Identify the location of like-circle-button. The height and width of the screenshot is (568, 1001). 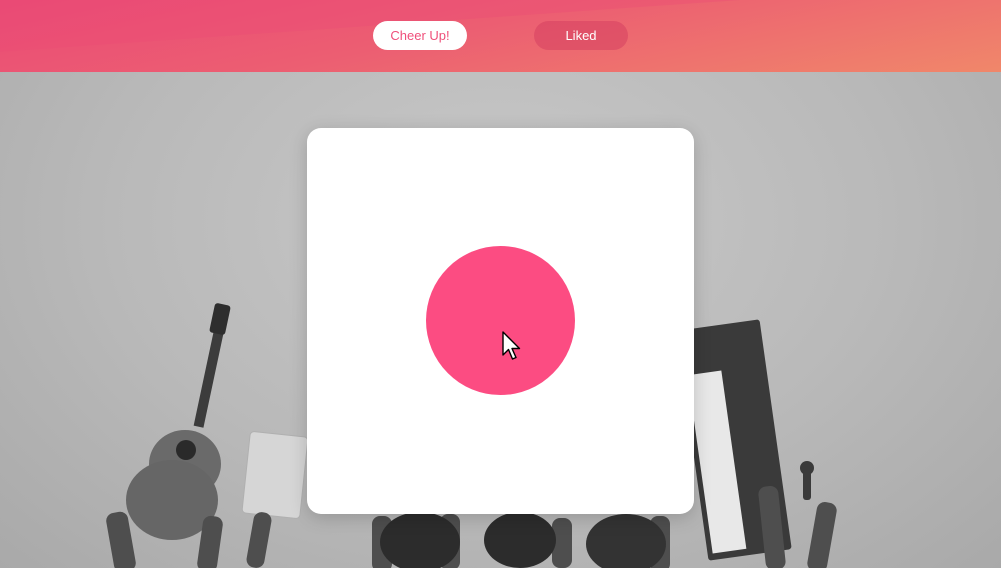
(500, 320).